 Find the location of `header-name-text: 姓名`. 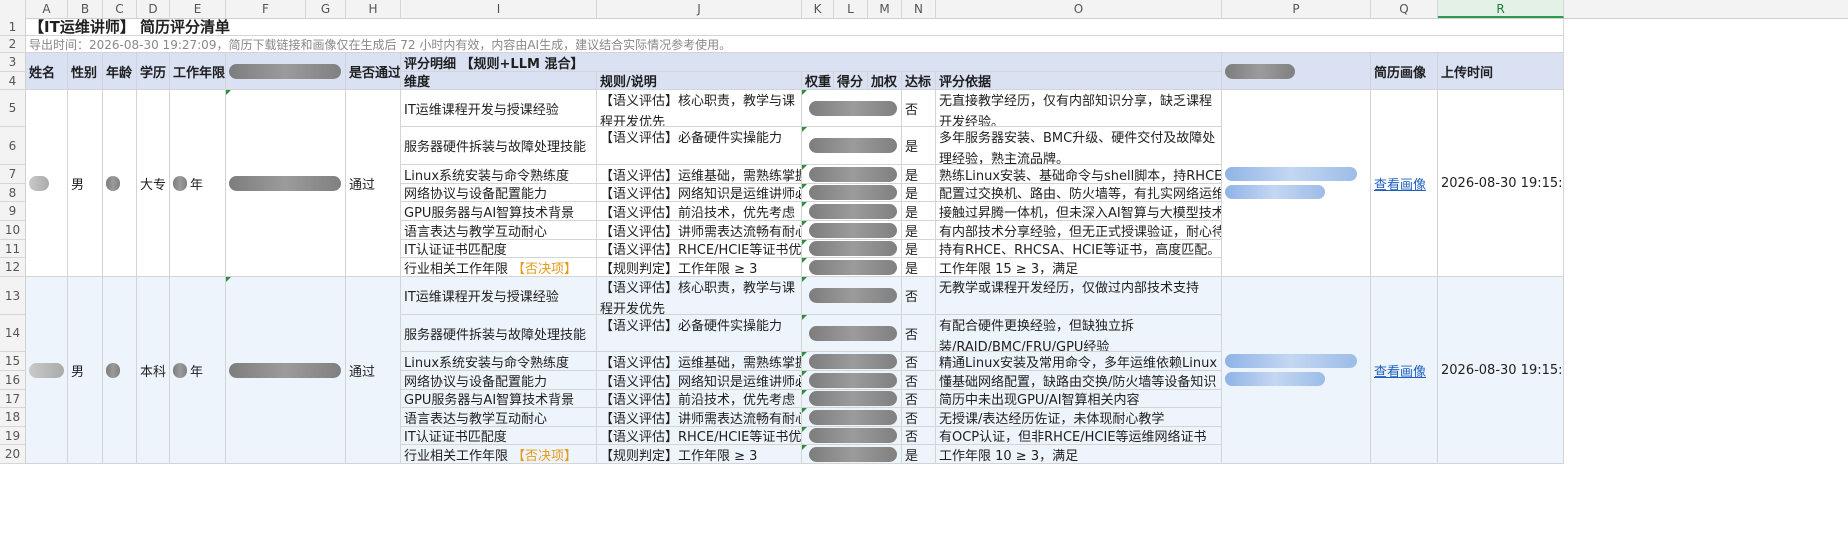

header-name-text: 姓名 is located at coordinates (42, 73).